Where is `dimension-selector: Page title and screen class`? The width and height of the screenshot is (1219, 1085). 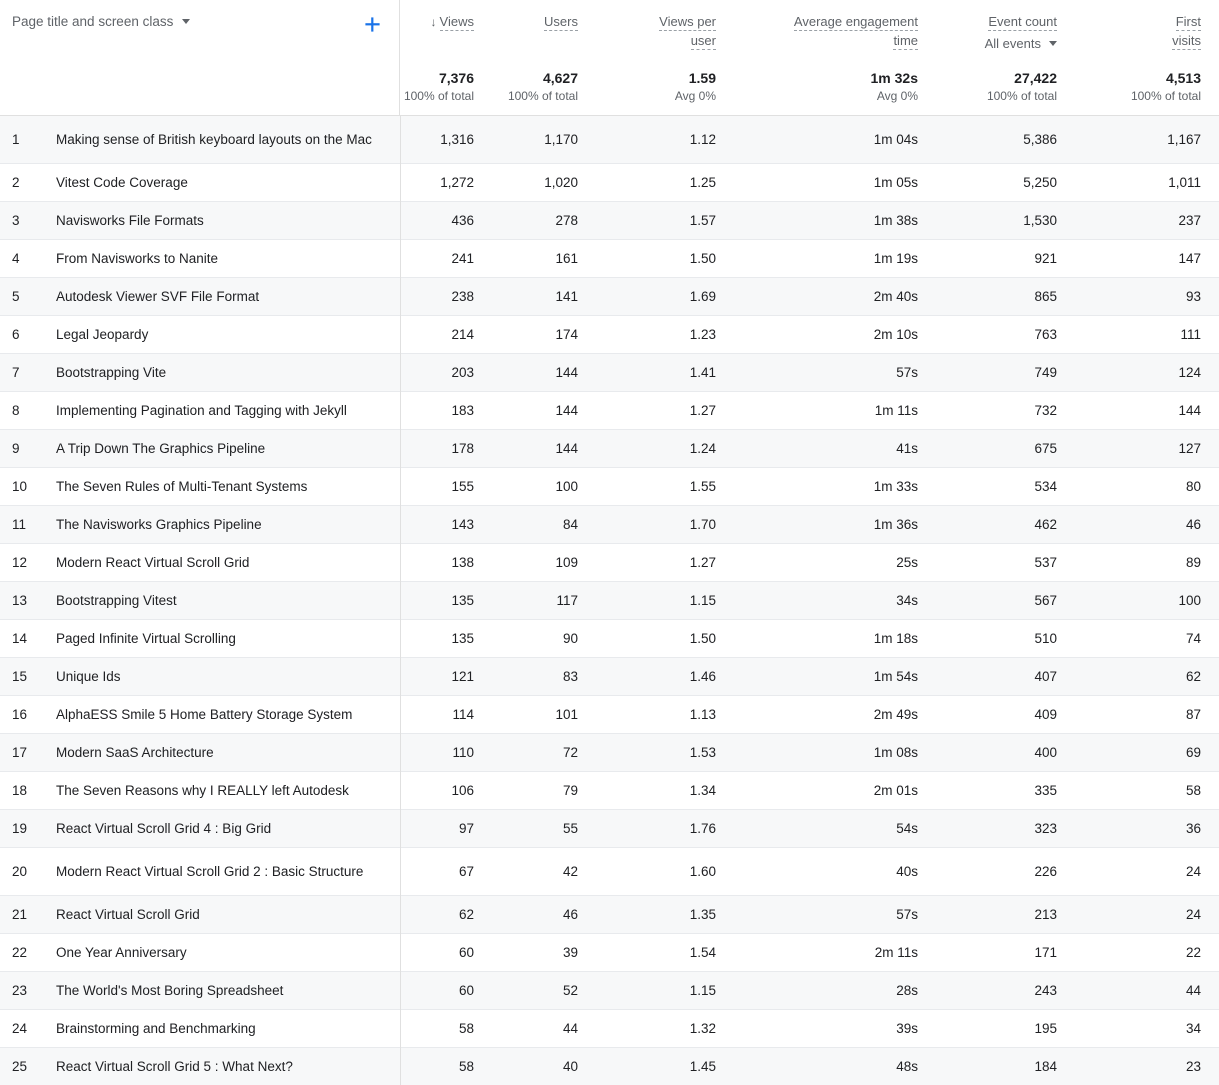 dimension-selector: Page title and screen class is located at coordinates (101, 21).